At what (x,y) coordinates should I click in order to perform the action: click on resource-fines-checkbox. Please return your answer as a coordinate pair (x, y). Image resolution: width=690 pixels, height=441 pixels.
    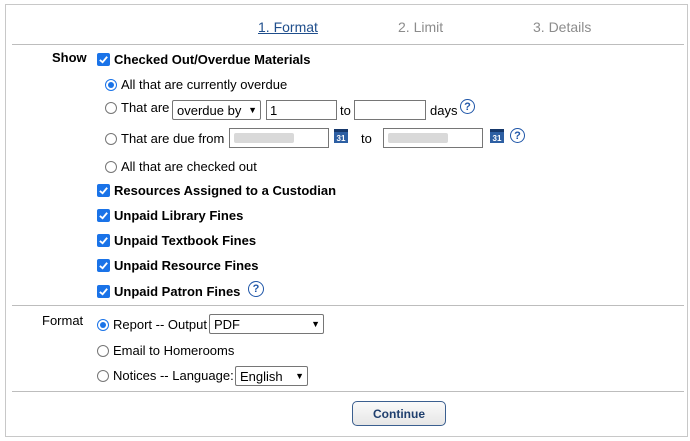
    Looking at the image, I should click on (103, 265).